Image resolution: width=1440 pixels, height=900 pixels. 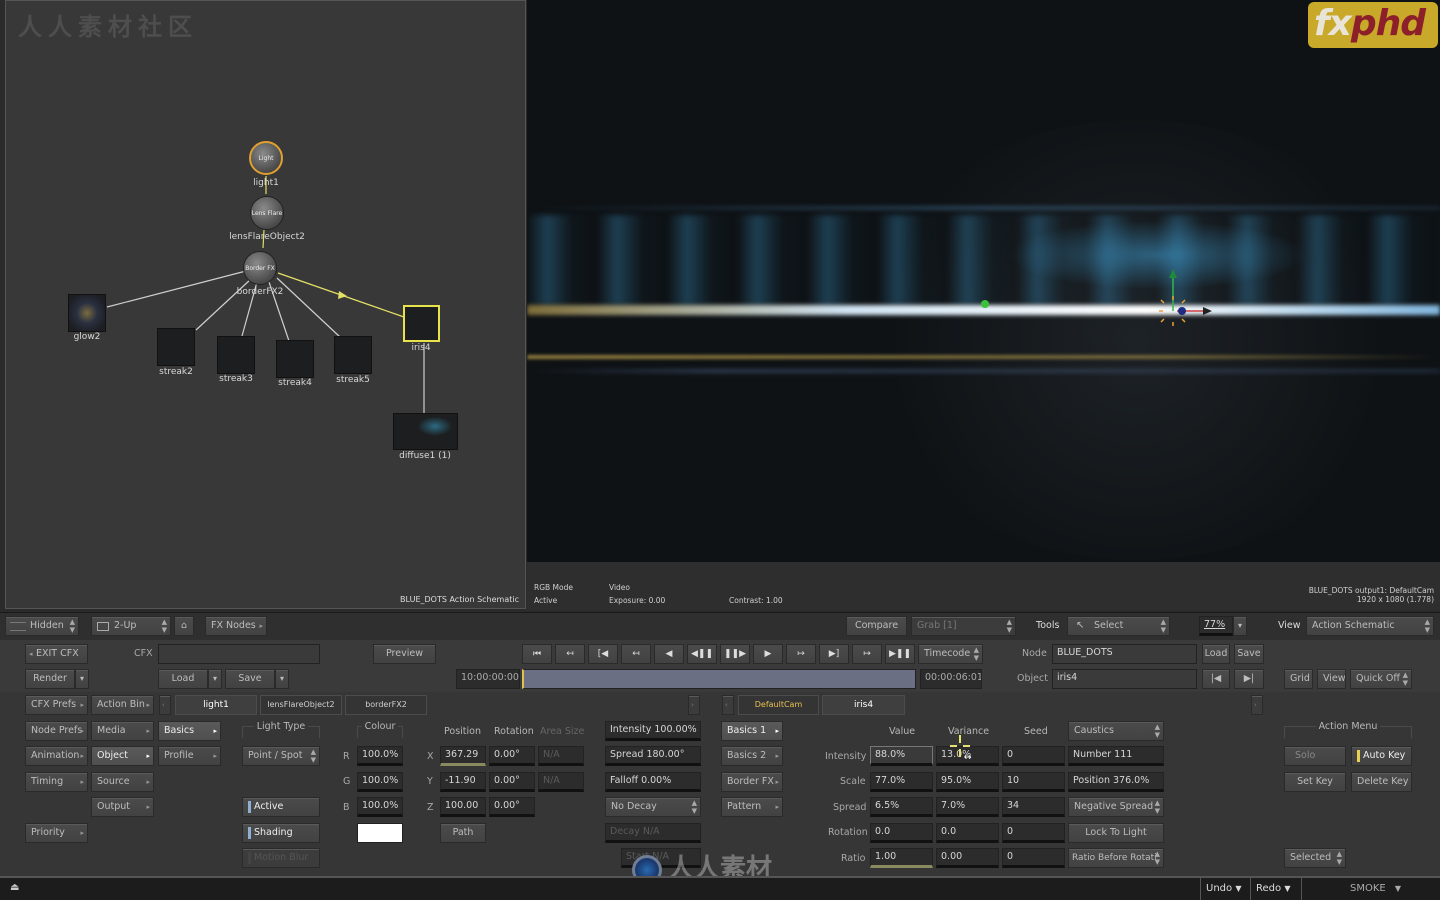 What do you see at coordinates (834, 654) in the screenshot?
I see `goto-out-button: ▶]` at bounding box center [834, 654].